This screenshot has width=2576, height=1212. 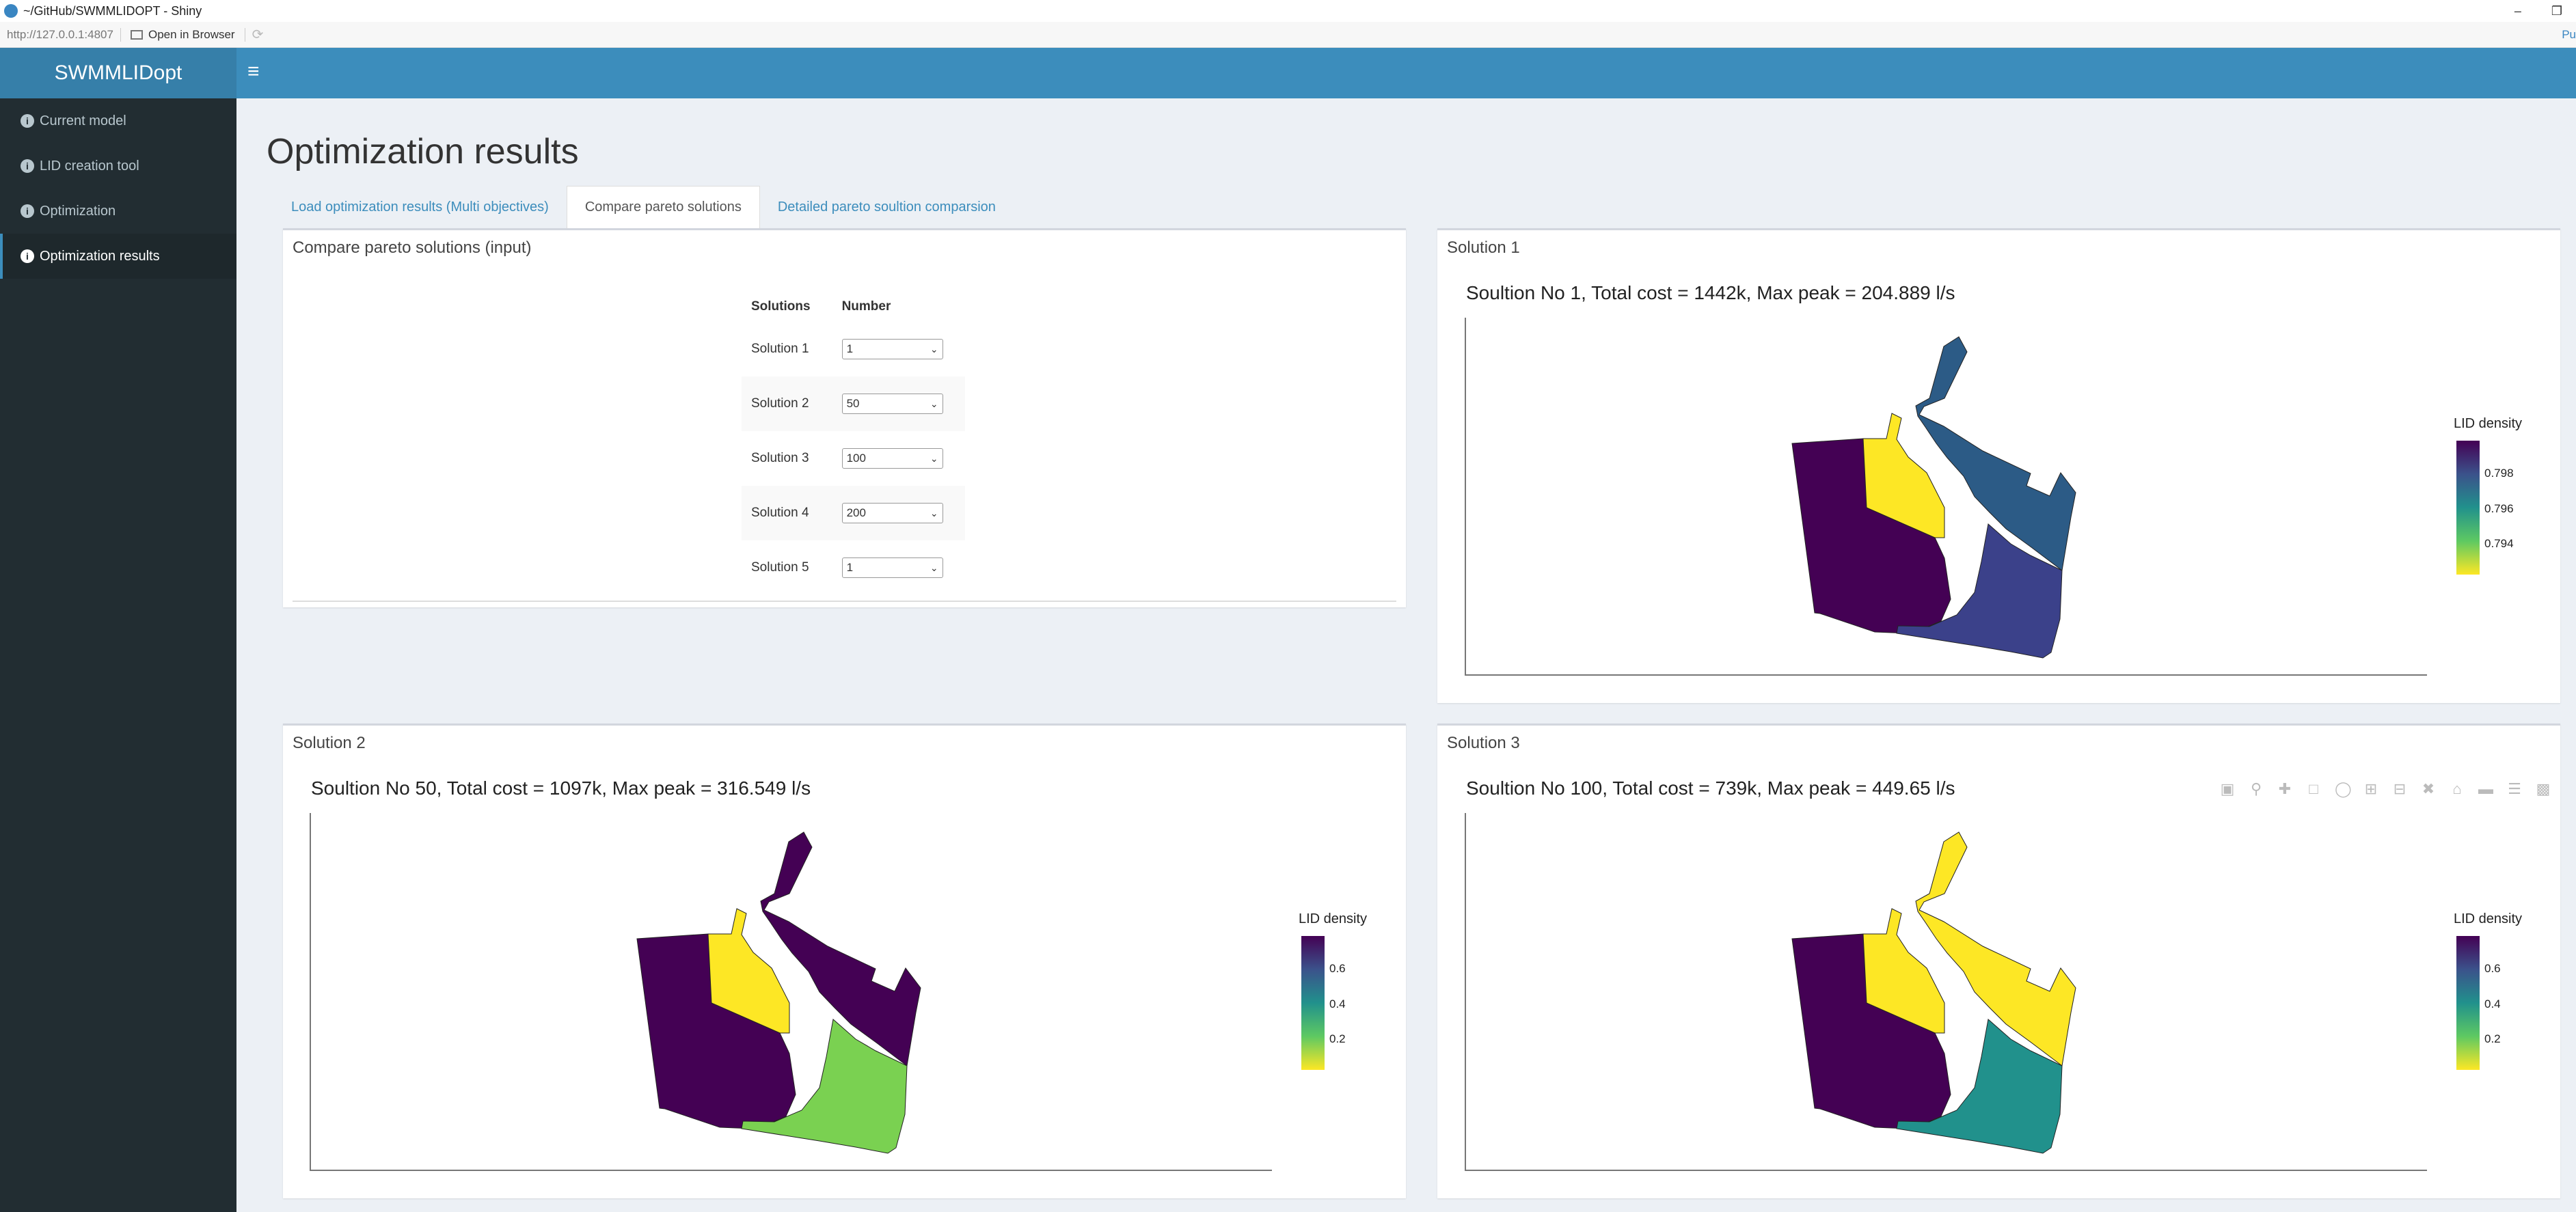 I want to click on sidebar-item-label: Current model, so click(x=83, y=120).